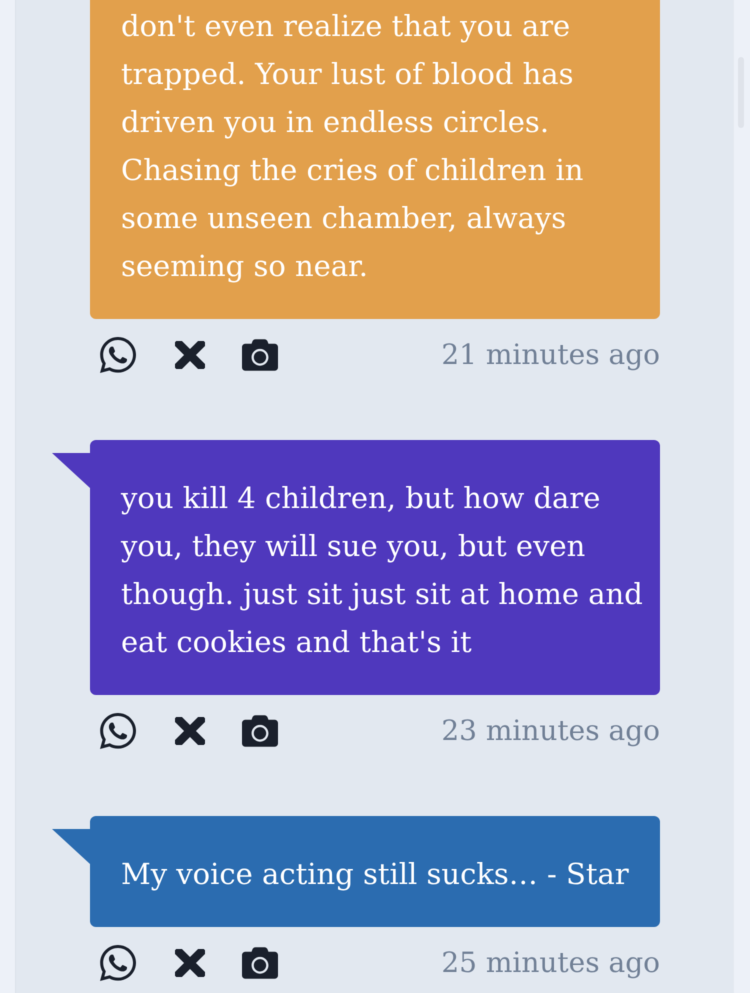 The image size is (750, 993). What do you see at coordinates (550, 355) in the screenshot?
I see `timestamp: 21 minutes ago` at bounding box center [550, 355].